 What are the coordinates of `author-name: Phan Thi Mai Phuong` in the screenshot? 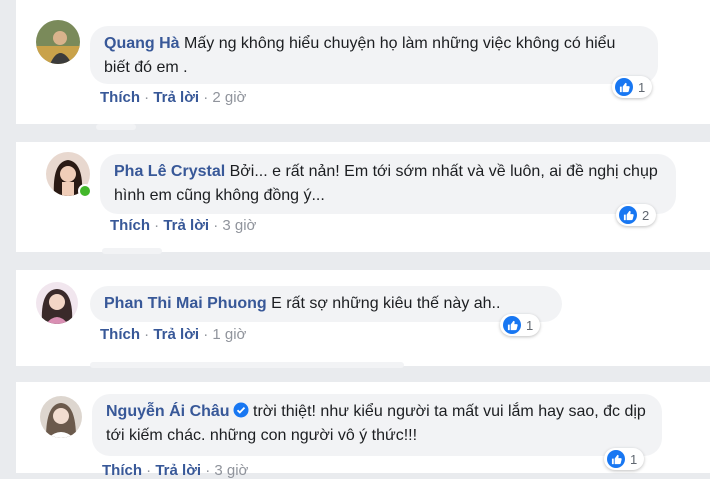 It's located at (185, 303).